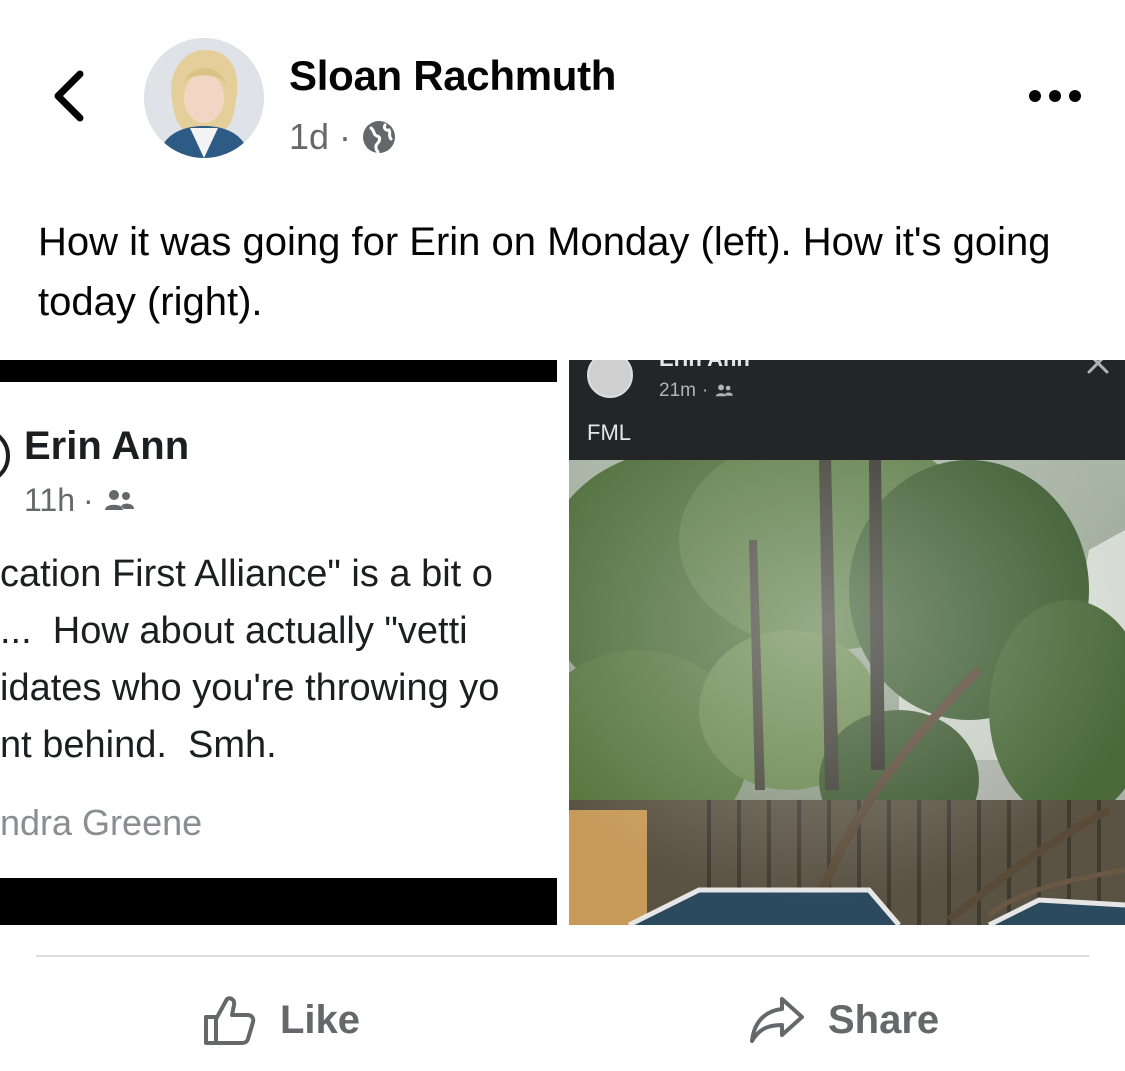  I want to click on more-dots-icon, so click(1055, 96).